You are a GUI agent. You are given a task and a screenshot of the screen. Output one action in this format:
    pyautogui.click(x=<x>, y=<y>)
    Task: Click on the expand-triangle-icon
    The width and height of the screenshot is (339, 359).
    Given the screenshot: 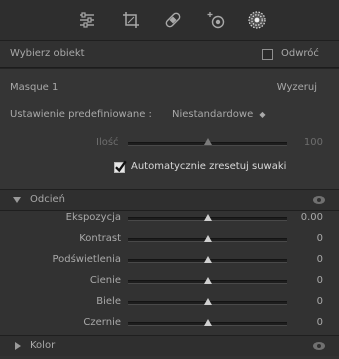 What is the action you would take?
    pyautogui.click(x=17, y=200)
    